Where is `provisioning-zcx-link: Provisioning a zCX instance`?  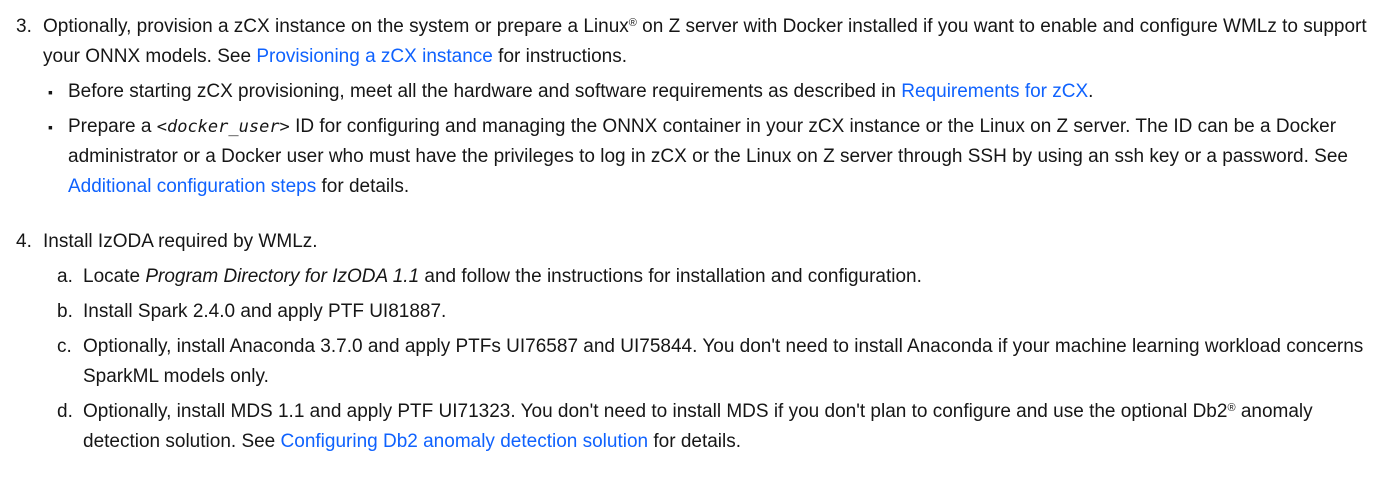
provisioning-zcx-link: Provisioning a zCX instance is located at coordinates (374, 56).